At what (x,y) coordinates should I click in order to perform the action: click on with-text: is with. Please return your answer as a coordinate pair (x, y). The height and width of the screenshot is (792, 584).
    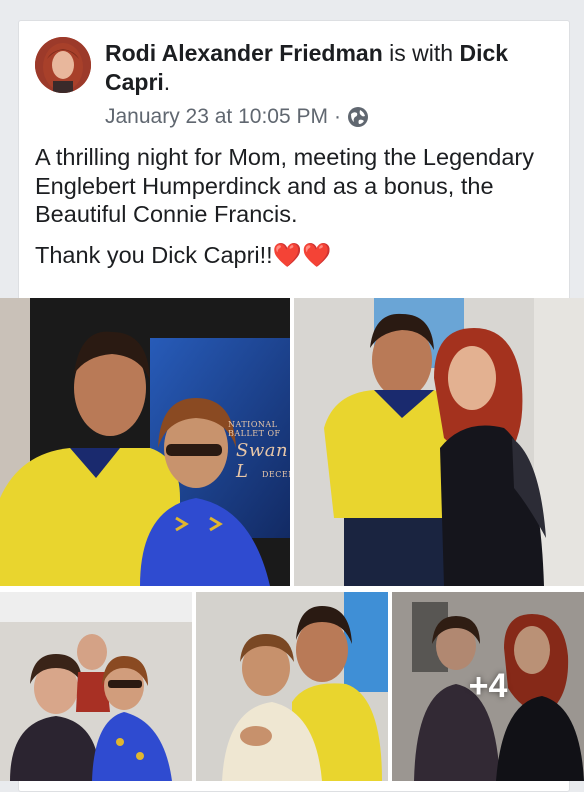
    Looking at the image, I should click on (421, 53).